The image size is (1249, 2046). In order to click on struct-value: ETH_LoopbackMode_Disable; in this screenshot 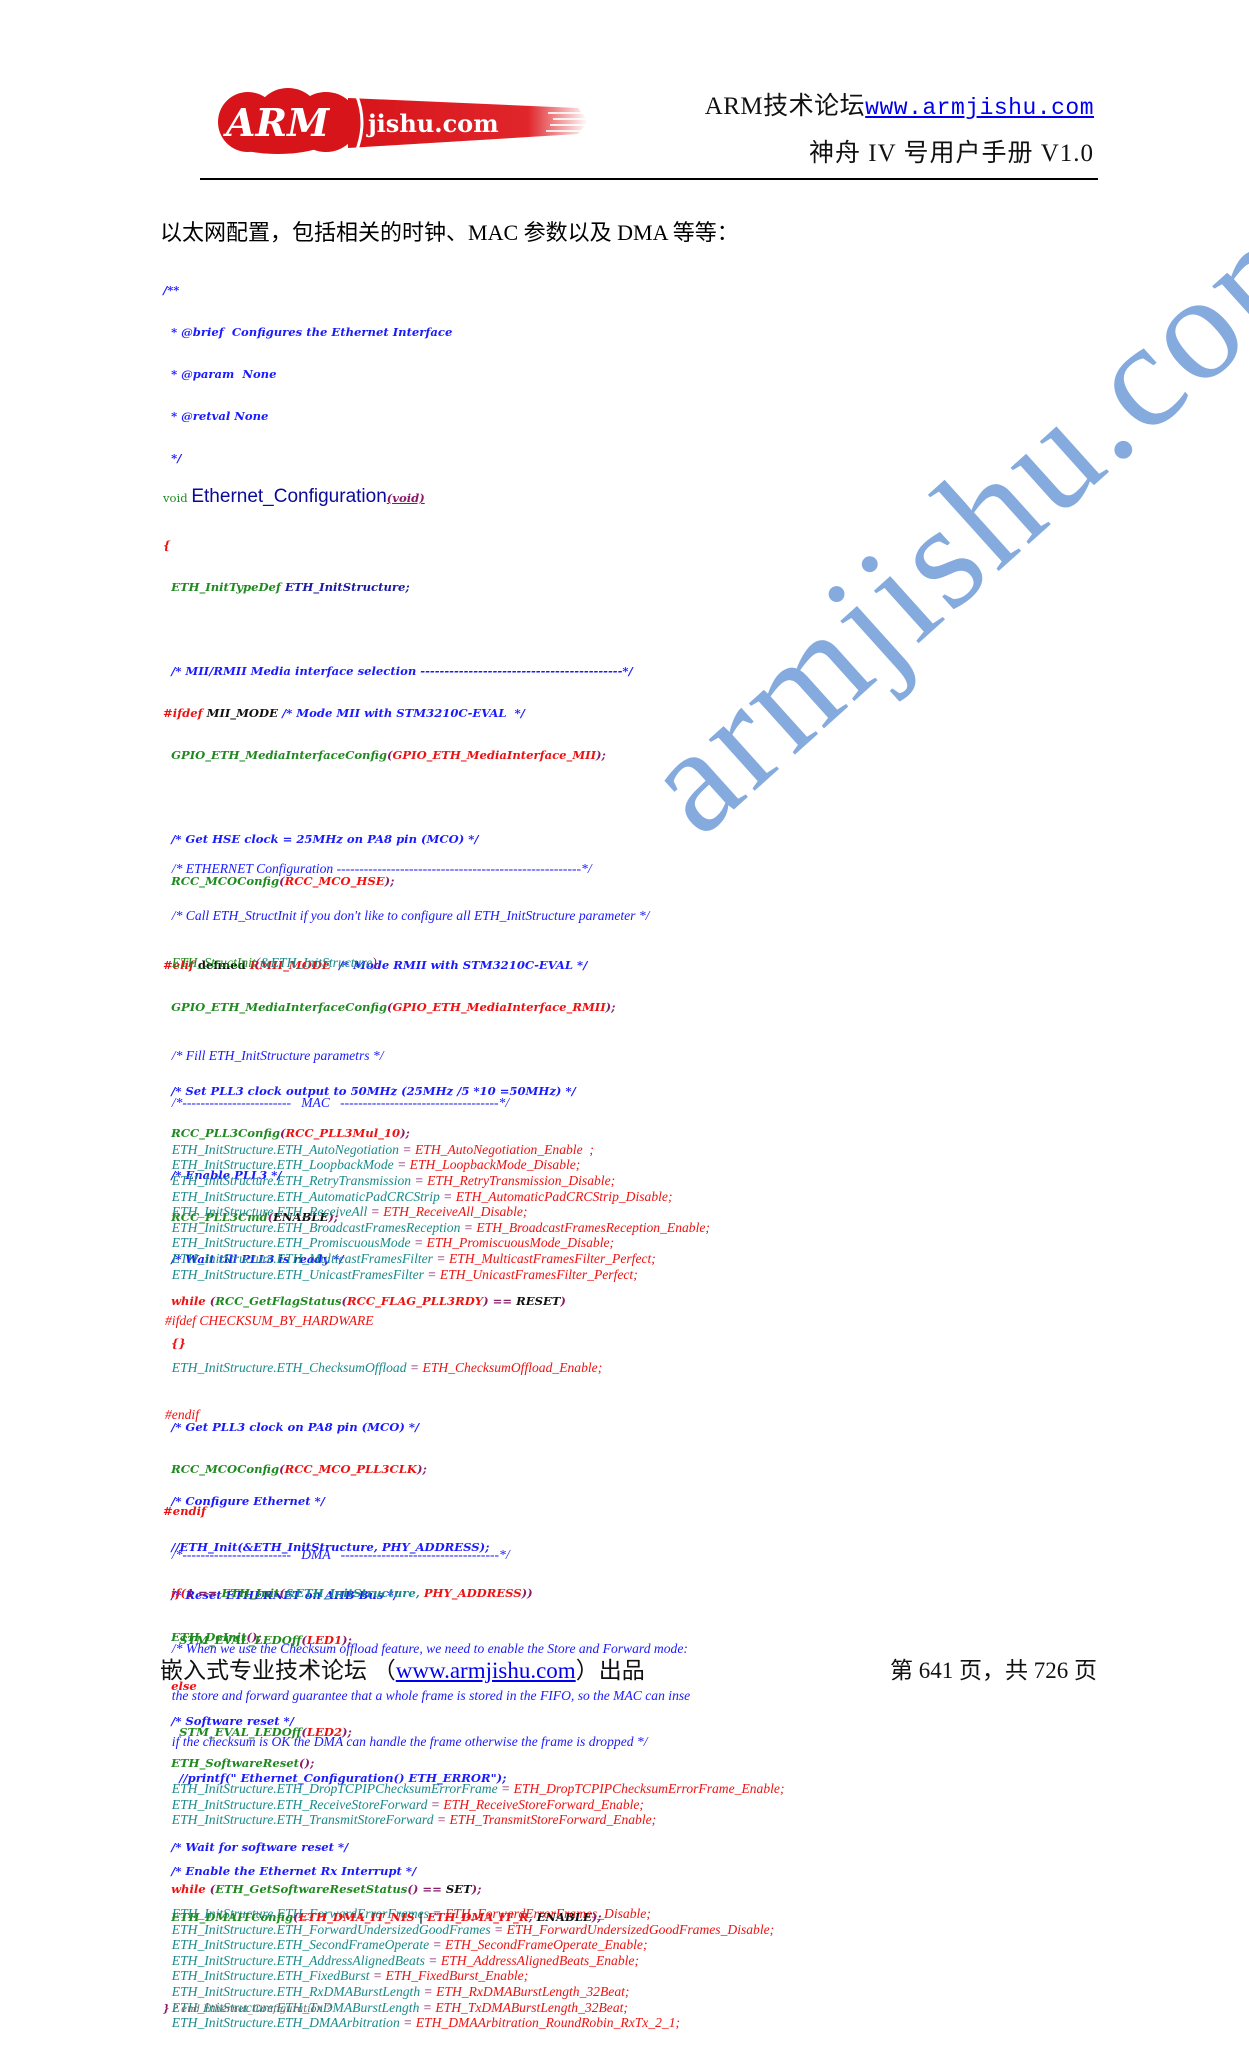, I will do `click(495, 1165)`.